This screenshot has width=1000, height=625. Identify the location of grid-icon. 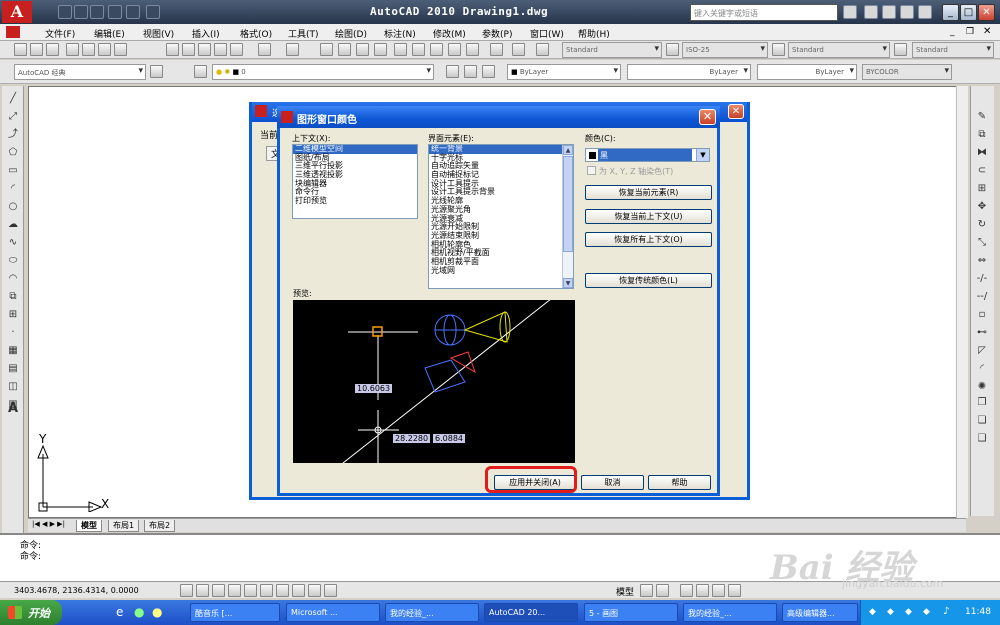
(202, 590).